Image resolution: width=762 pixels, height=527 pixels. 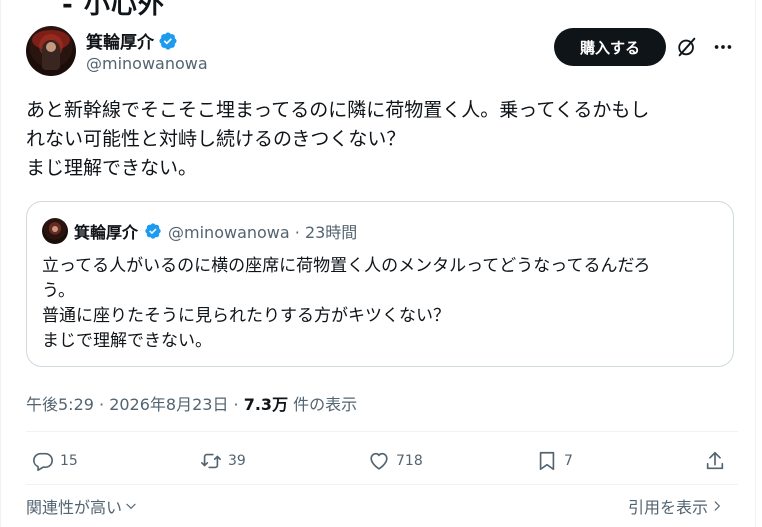 What do you see at coordinates (382, 52) in the screenshot?
I see `post-header: 箕輪厚介 @minowanowa 購入する` at bounding box center [382, 52].